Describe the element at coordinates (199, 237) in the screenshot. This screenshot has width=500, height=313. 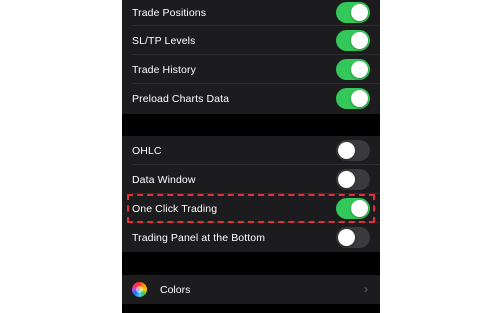
I see `setting-label: Trading Panel at the Bottom` at that location.